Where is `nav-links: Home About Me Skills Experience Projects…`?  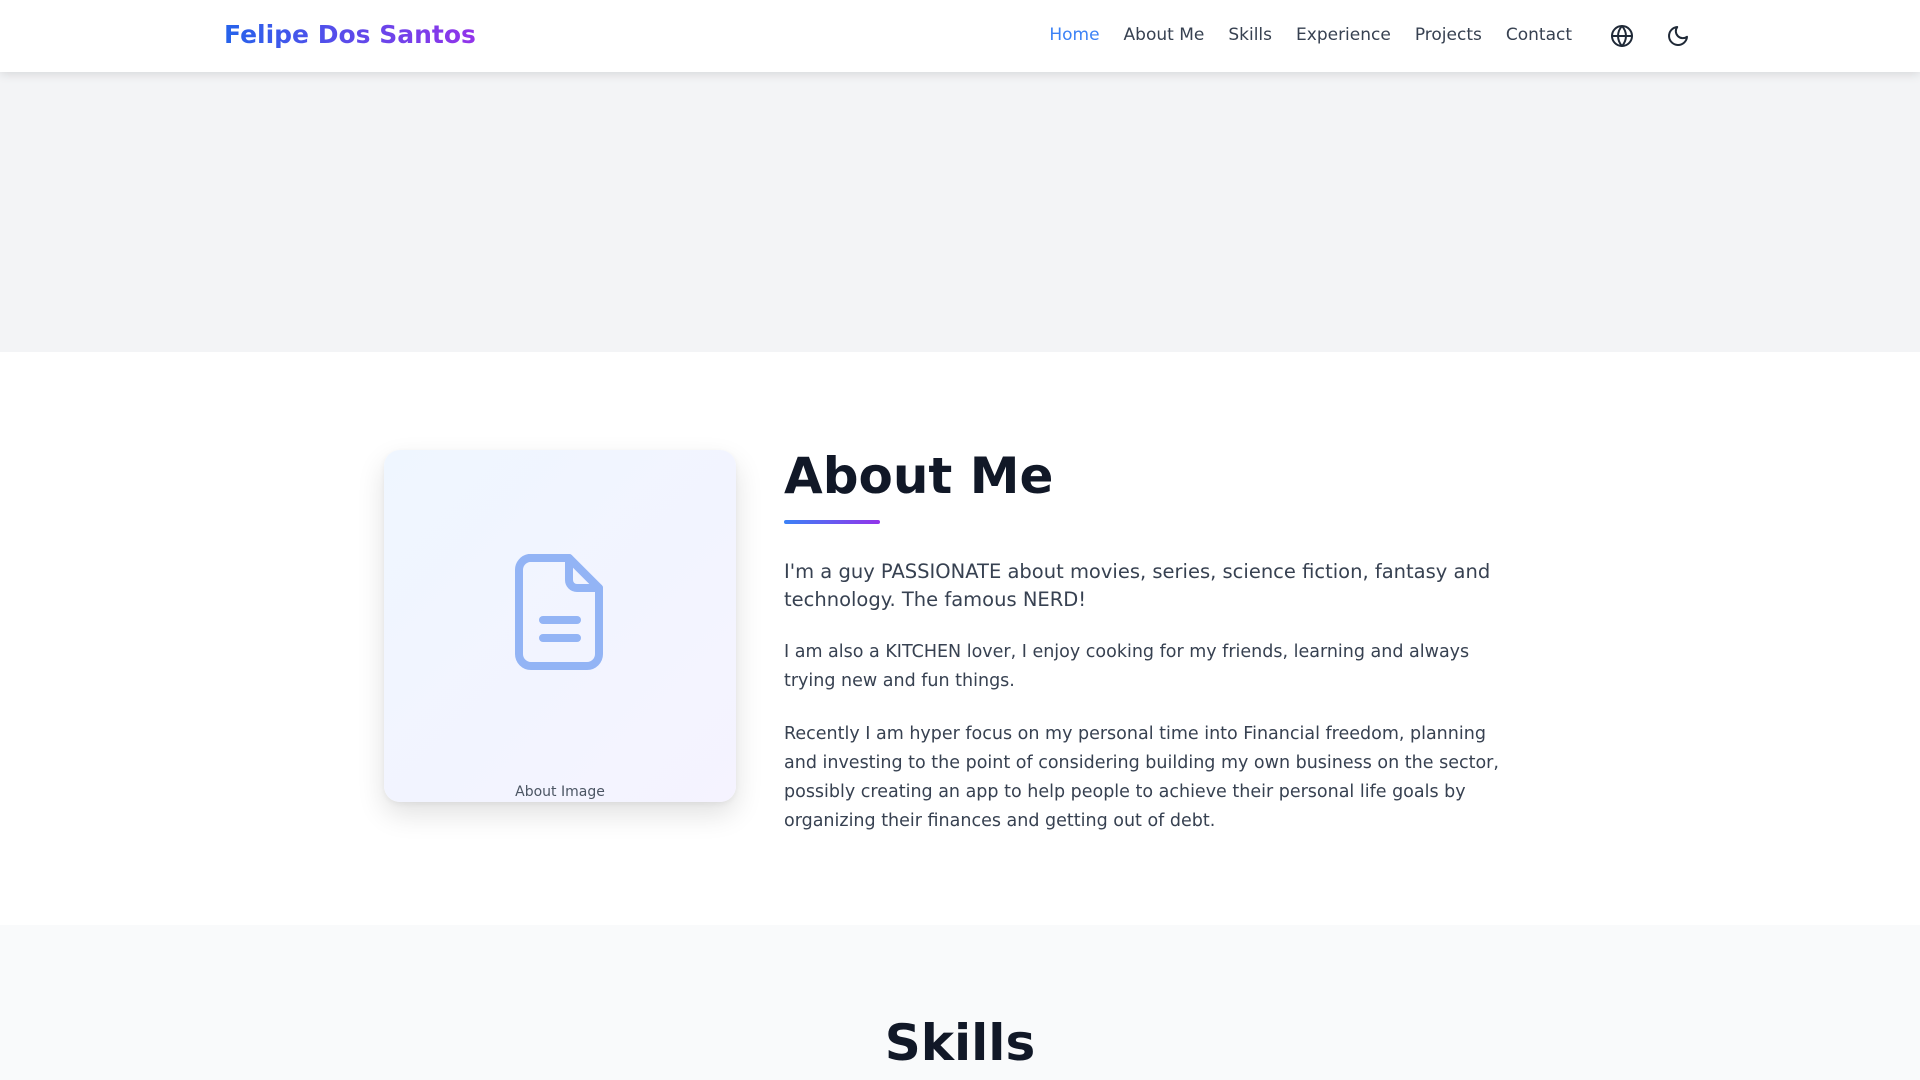
nav-links: Home About Me Skills Experience Projects… is located at coordinates (1310, 35).